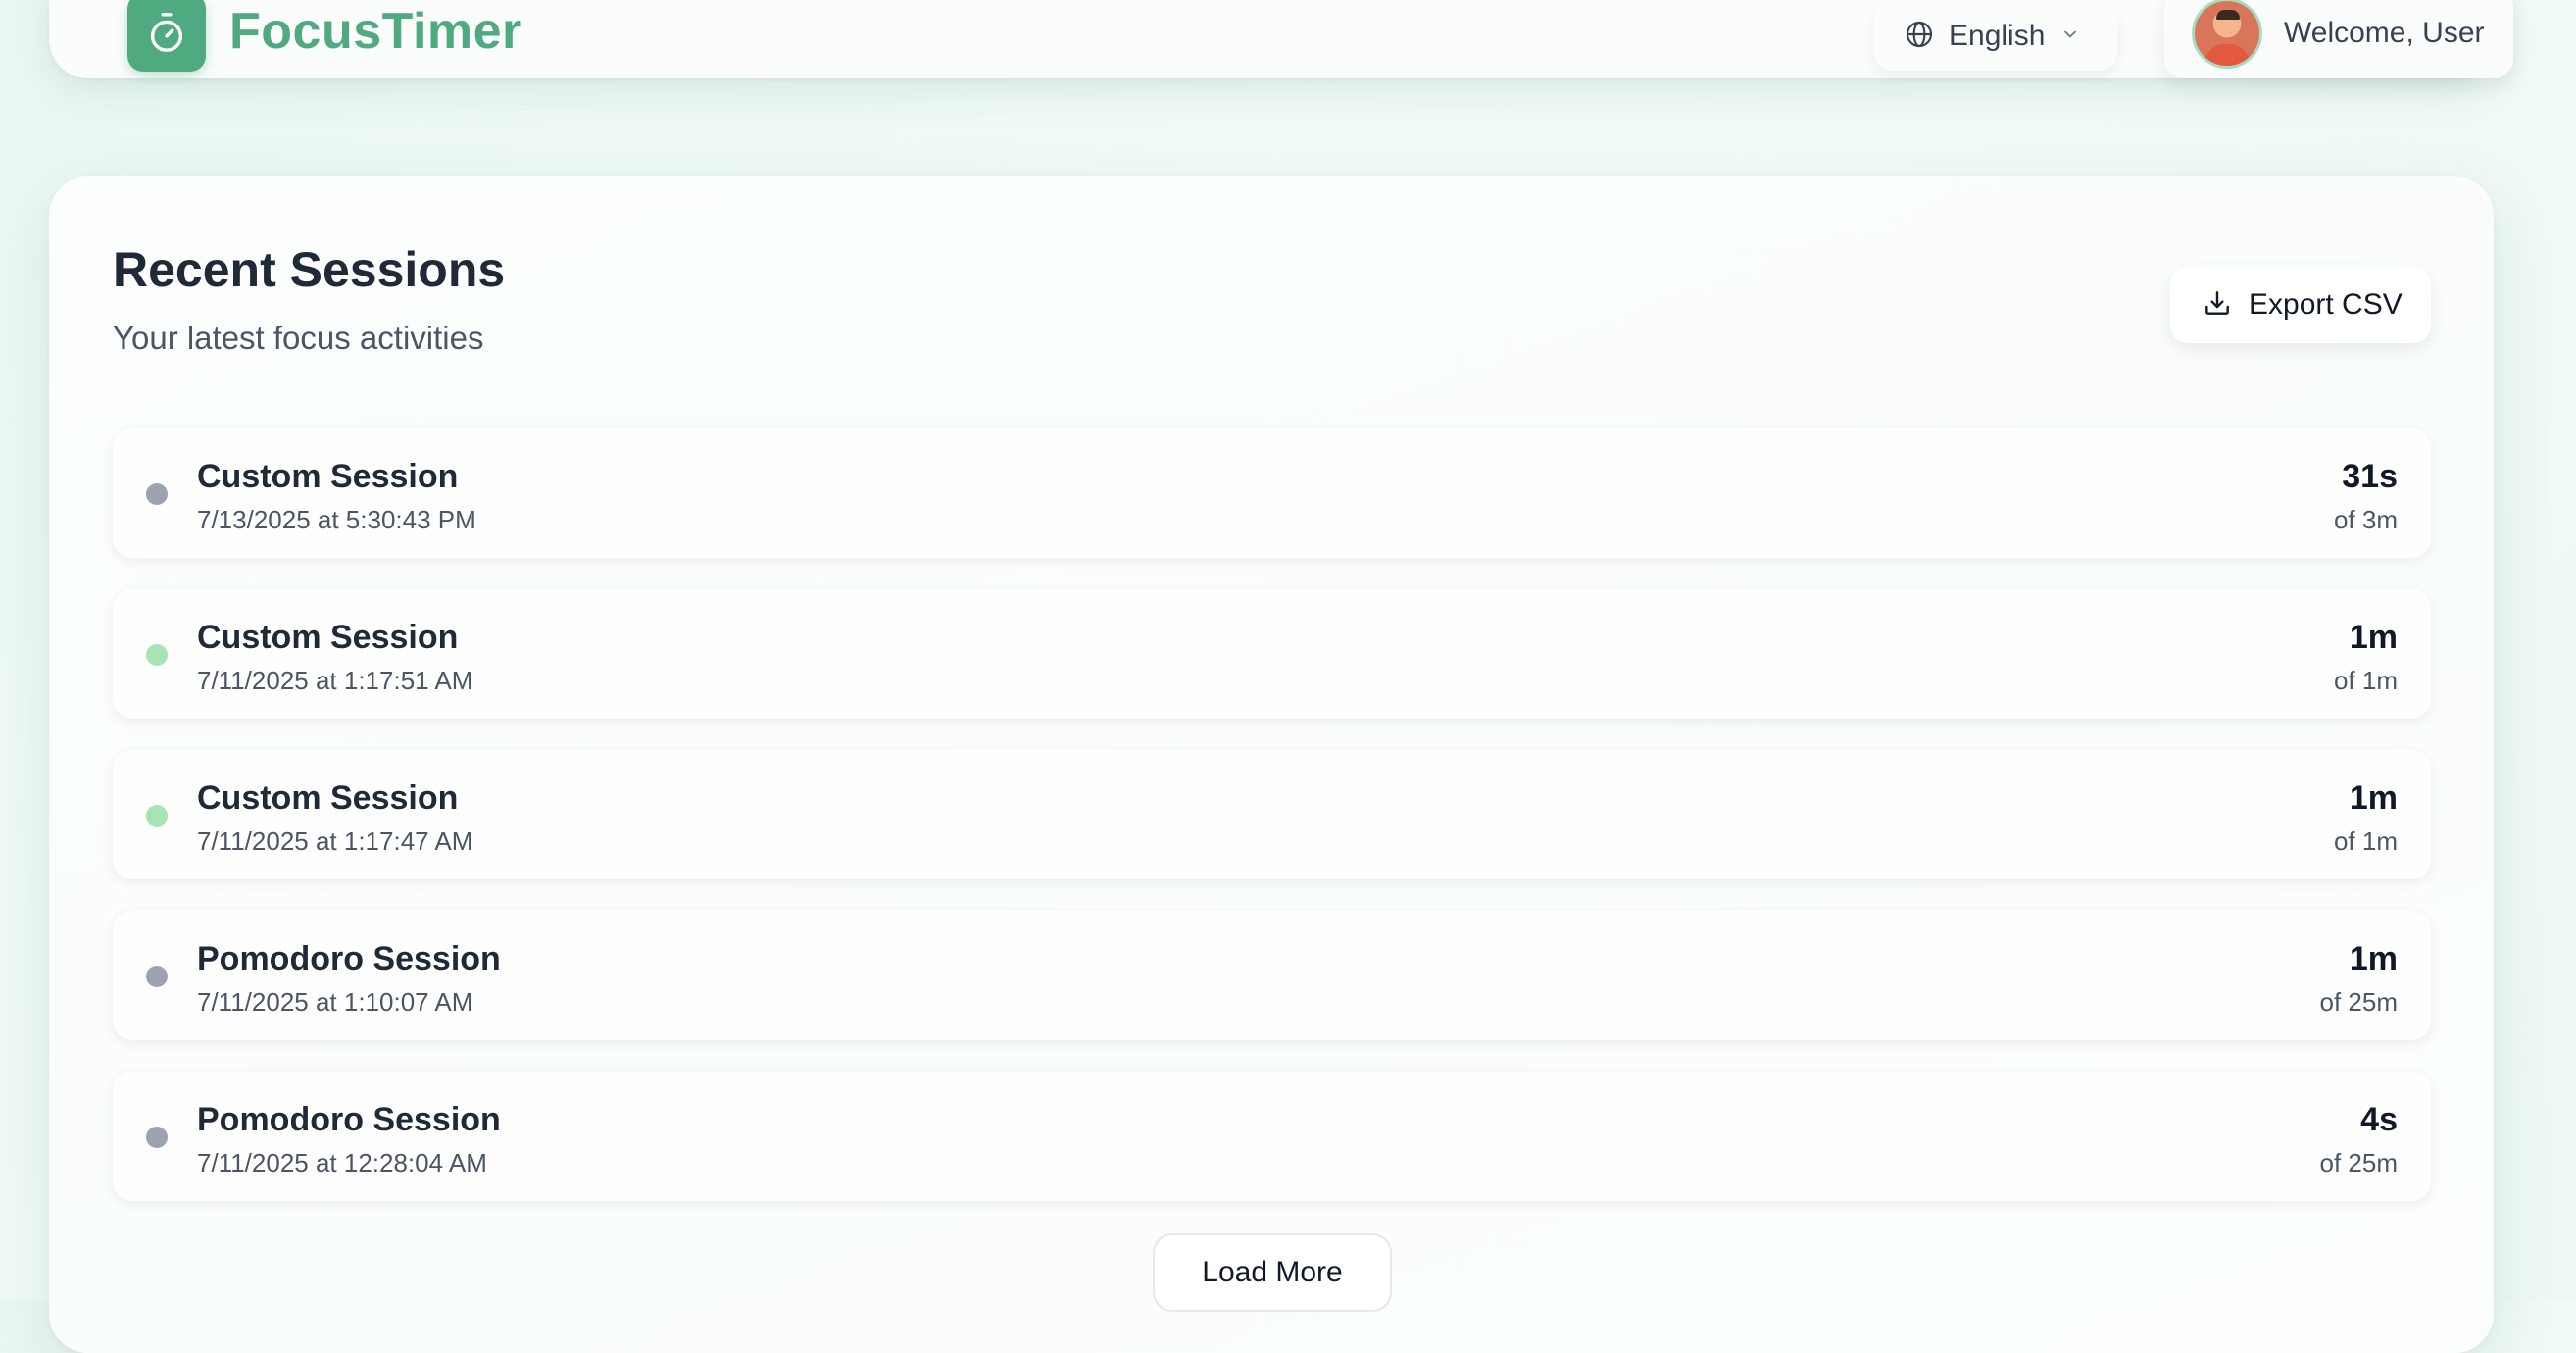 The width and height of the screenshot is (2576, 1353). What do you see at coordinates (1272, 1272) in the screenshot?
I see `load-more-button: Load More` at bounding box center [1272, 1272].